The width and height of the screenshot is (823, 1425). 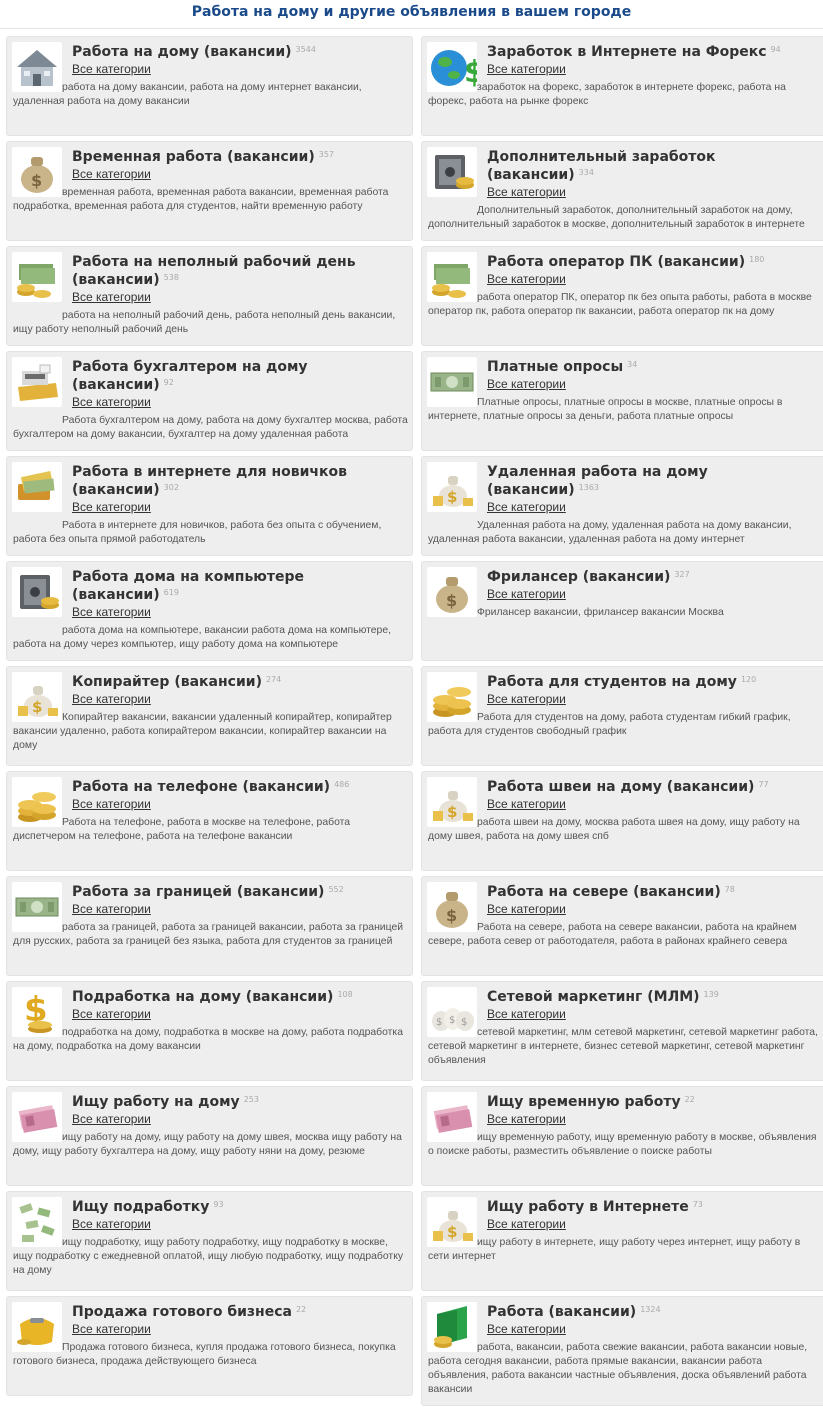 I want to click on category-title: Подработка на дому (вакансии) 108, so click(x=239, y=997).